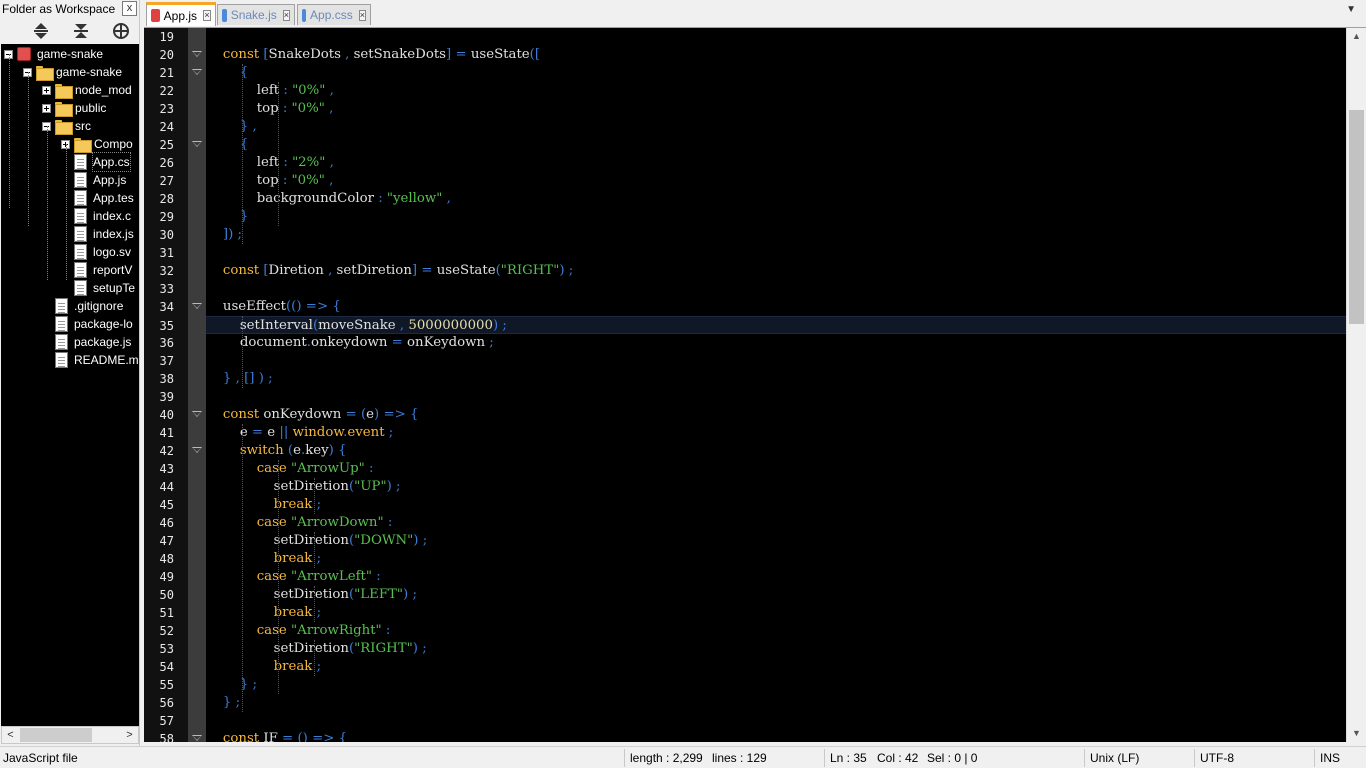  Describe the element at coordinates (166, 559) in the screenshot. I see `line-number: 48` at that location.